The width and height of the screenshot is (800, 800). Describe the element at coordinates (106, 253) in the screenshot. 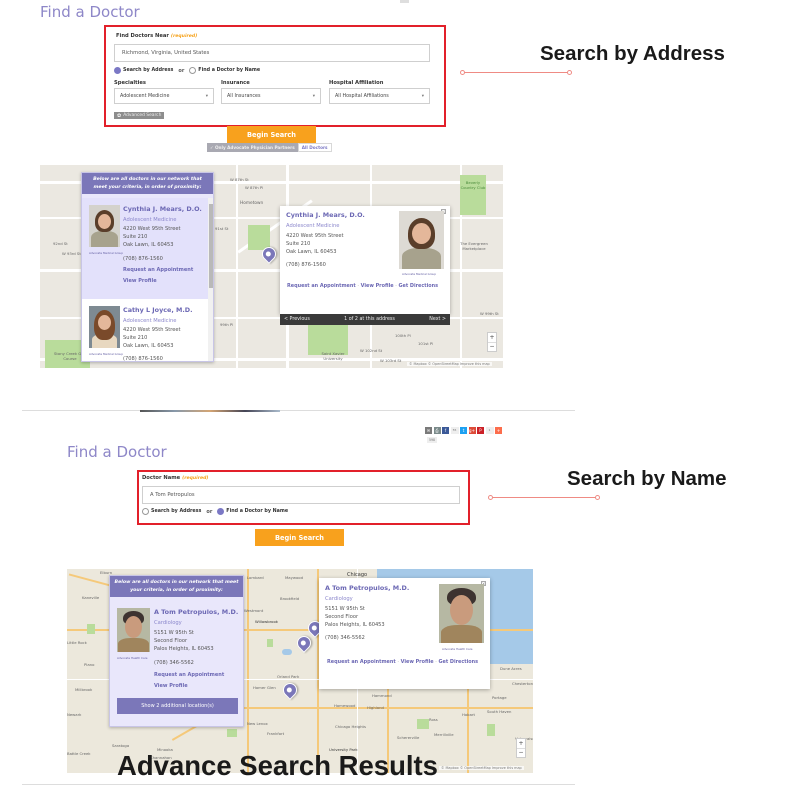

I see `group-logo: Advocate Medical Group` at that location.